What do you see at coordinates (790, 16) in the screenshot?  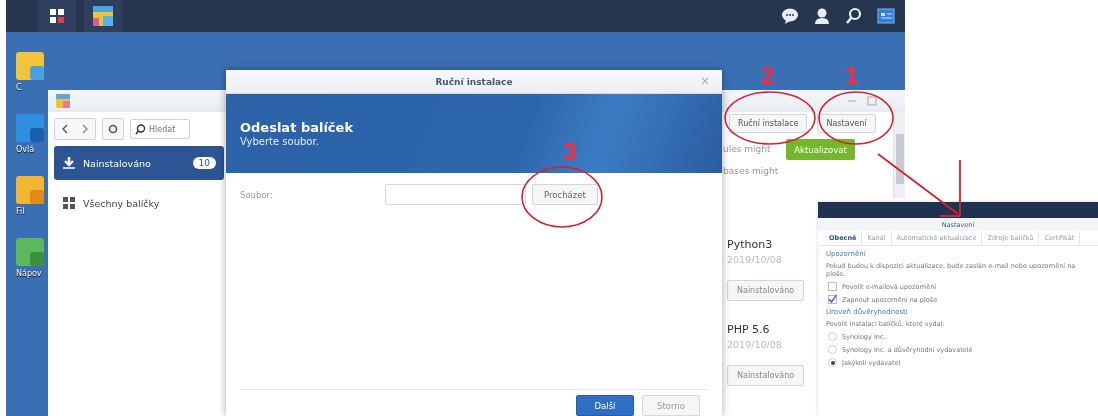 I see `chat-icon` at bounding box center [790, 16].